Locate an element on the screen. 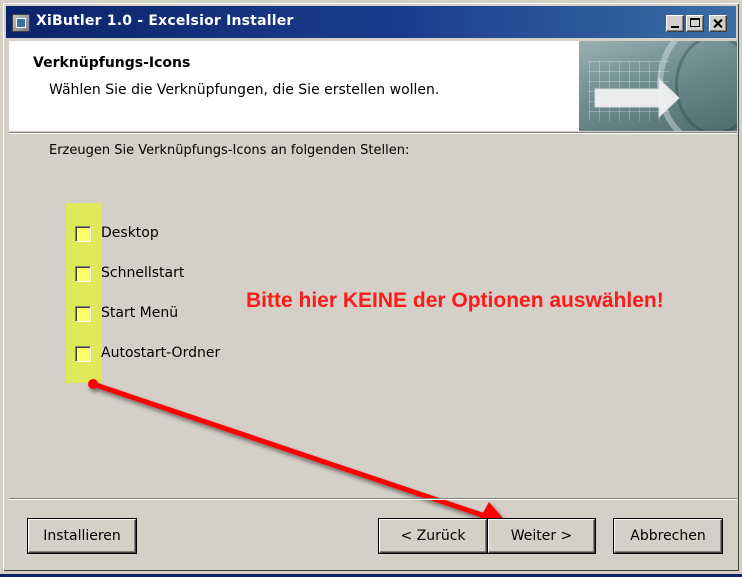 The height and width of the screenshot is (577, 742). back-button: < Zurück is located at coordinates (433, 536).